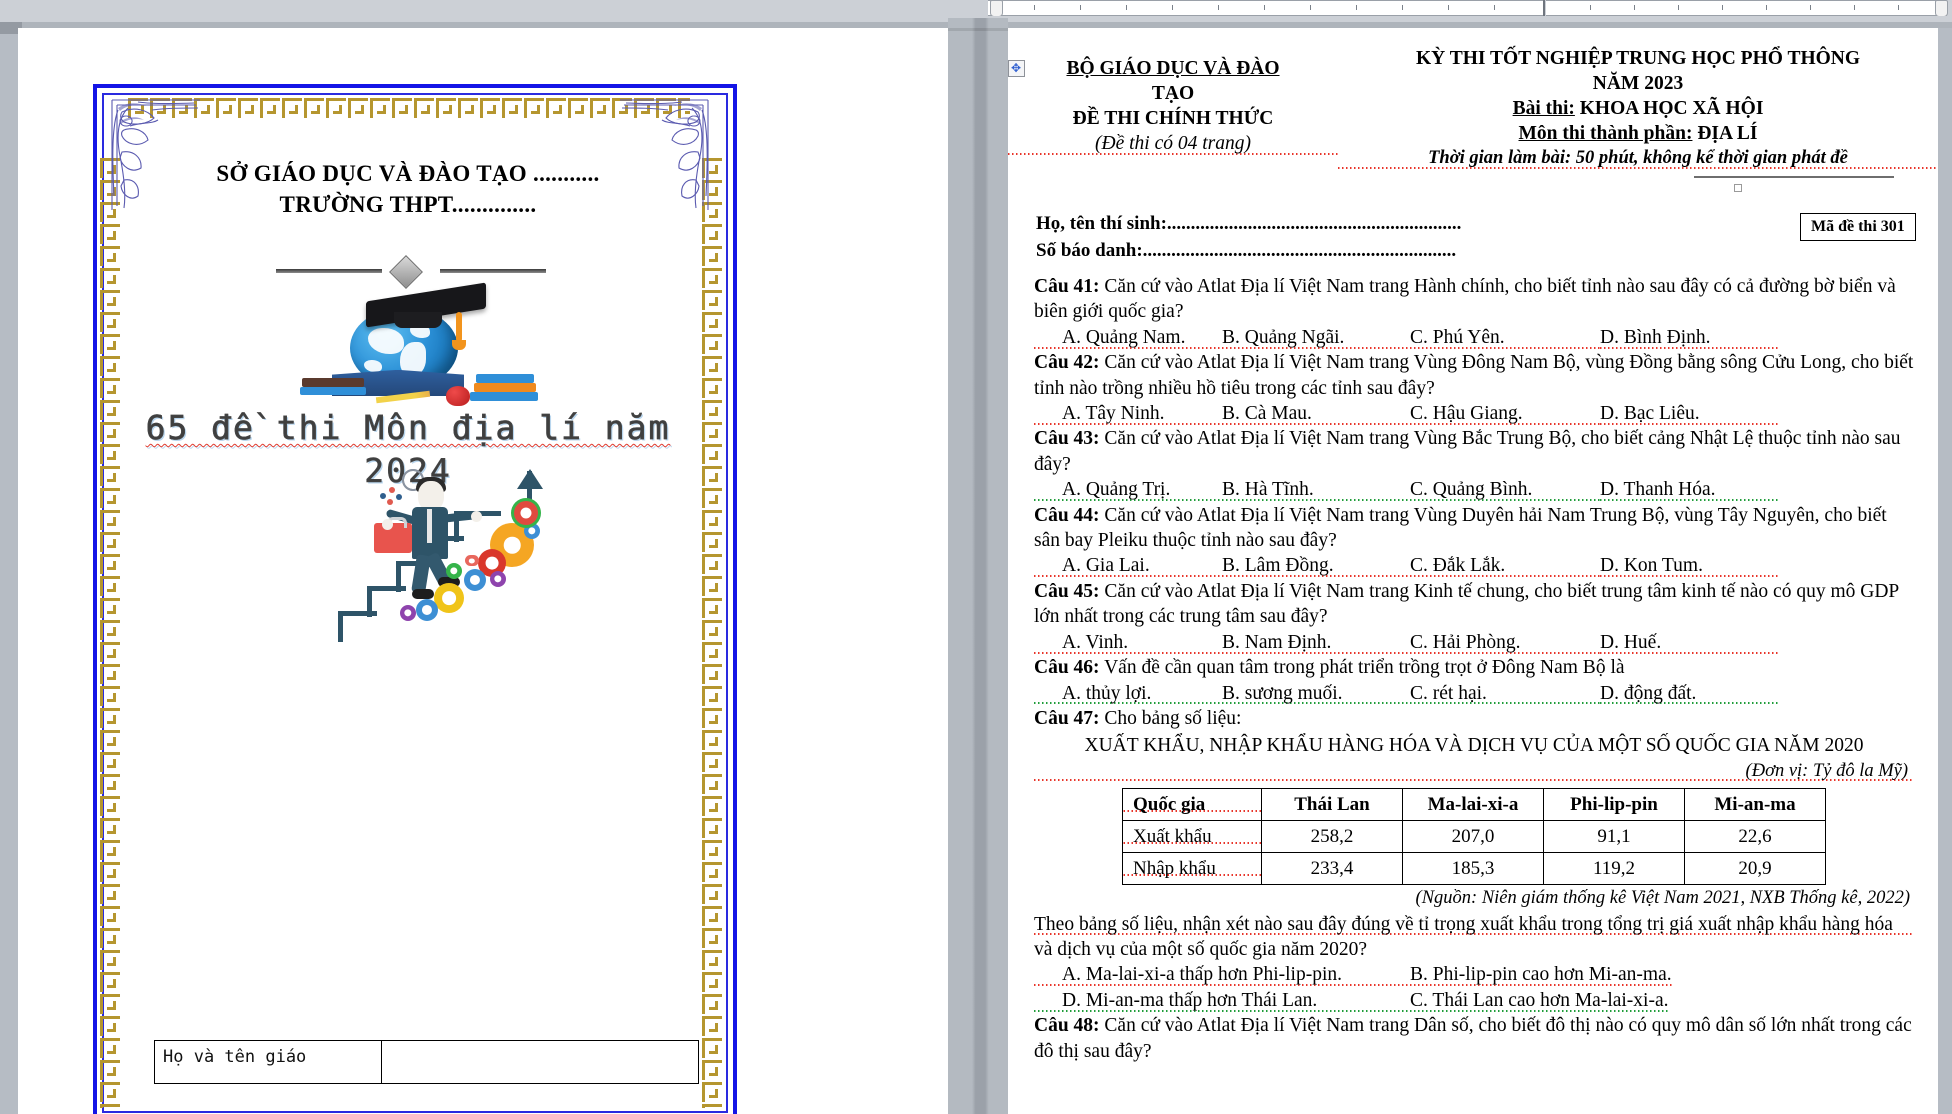 The height and width of the screenshot is (1114, 1952). I want to click on option-c: C. Thái Lan cao hơn Ma-lai-xi-a., so click(1539, 1000).